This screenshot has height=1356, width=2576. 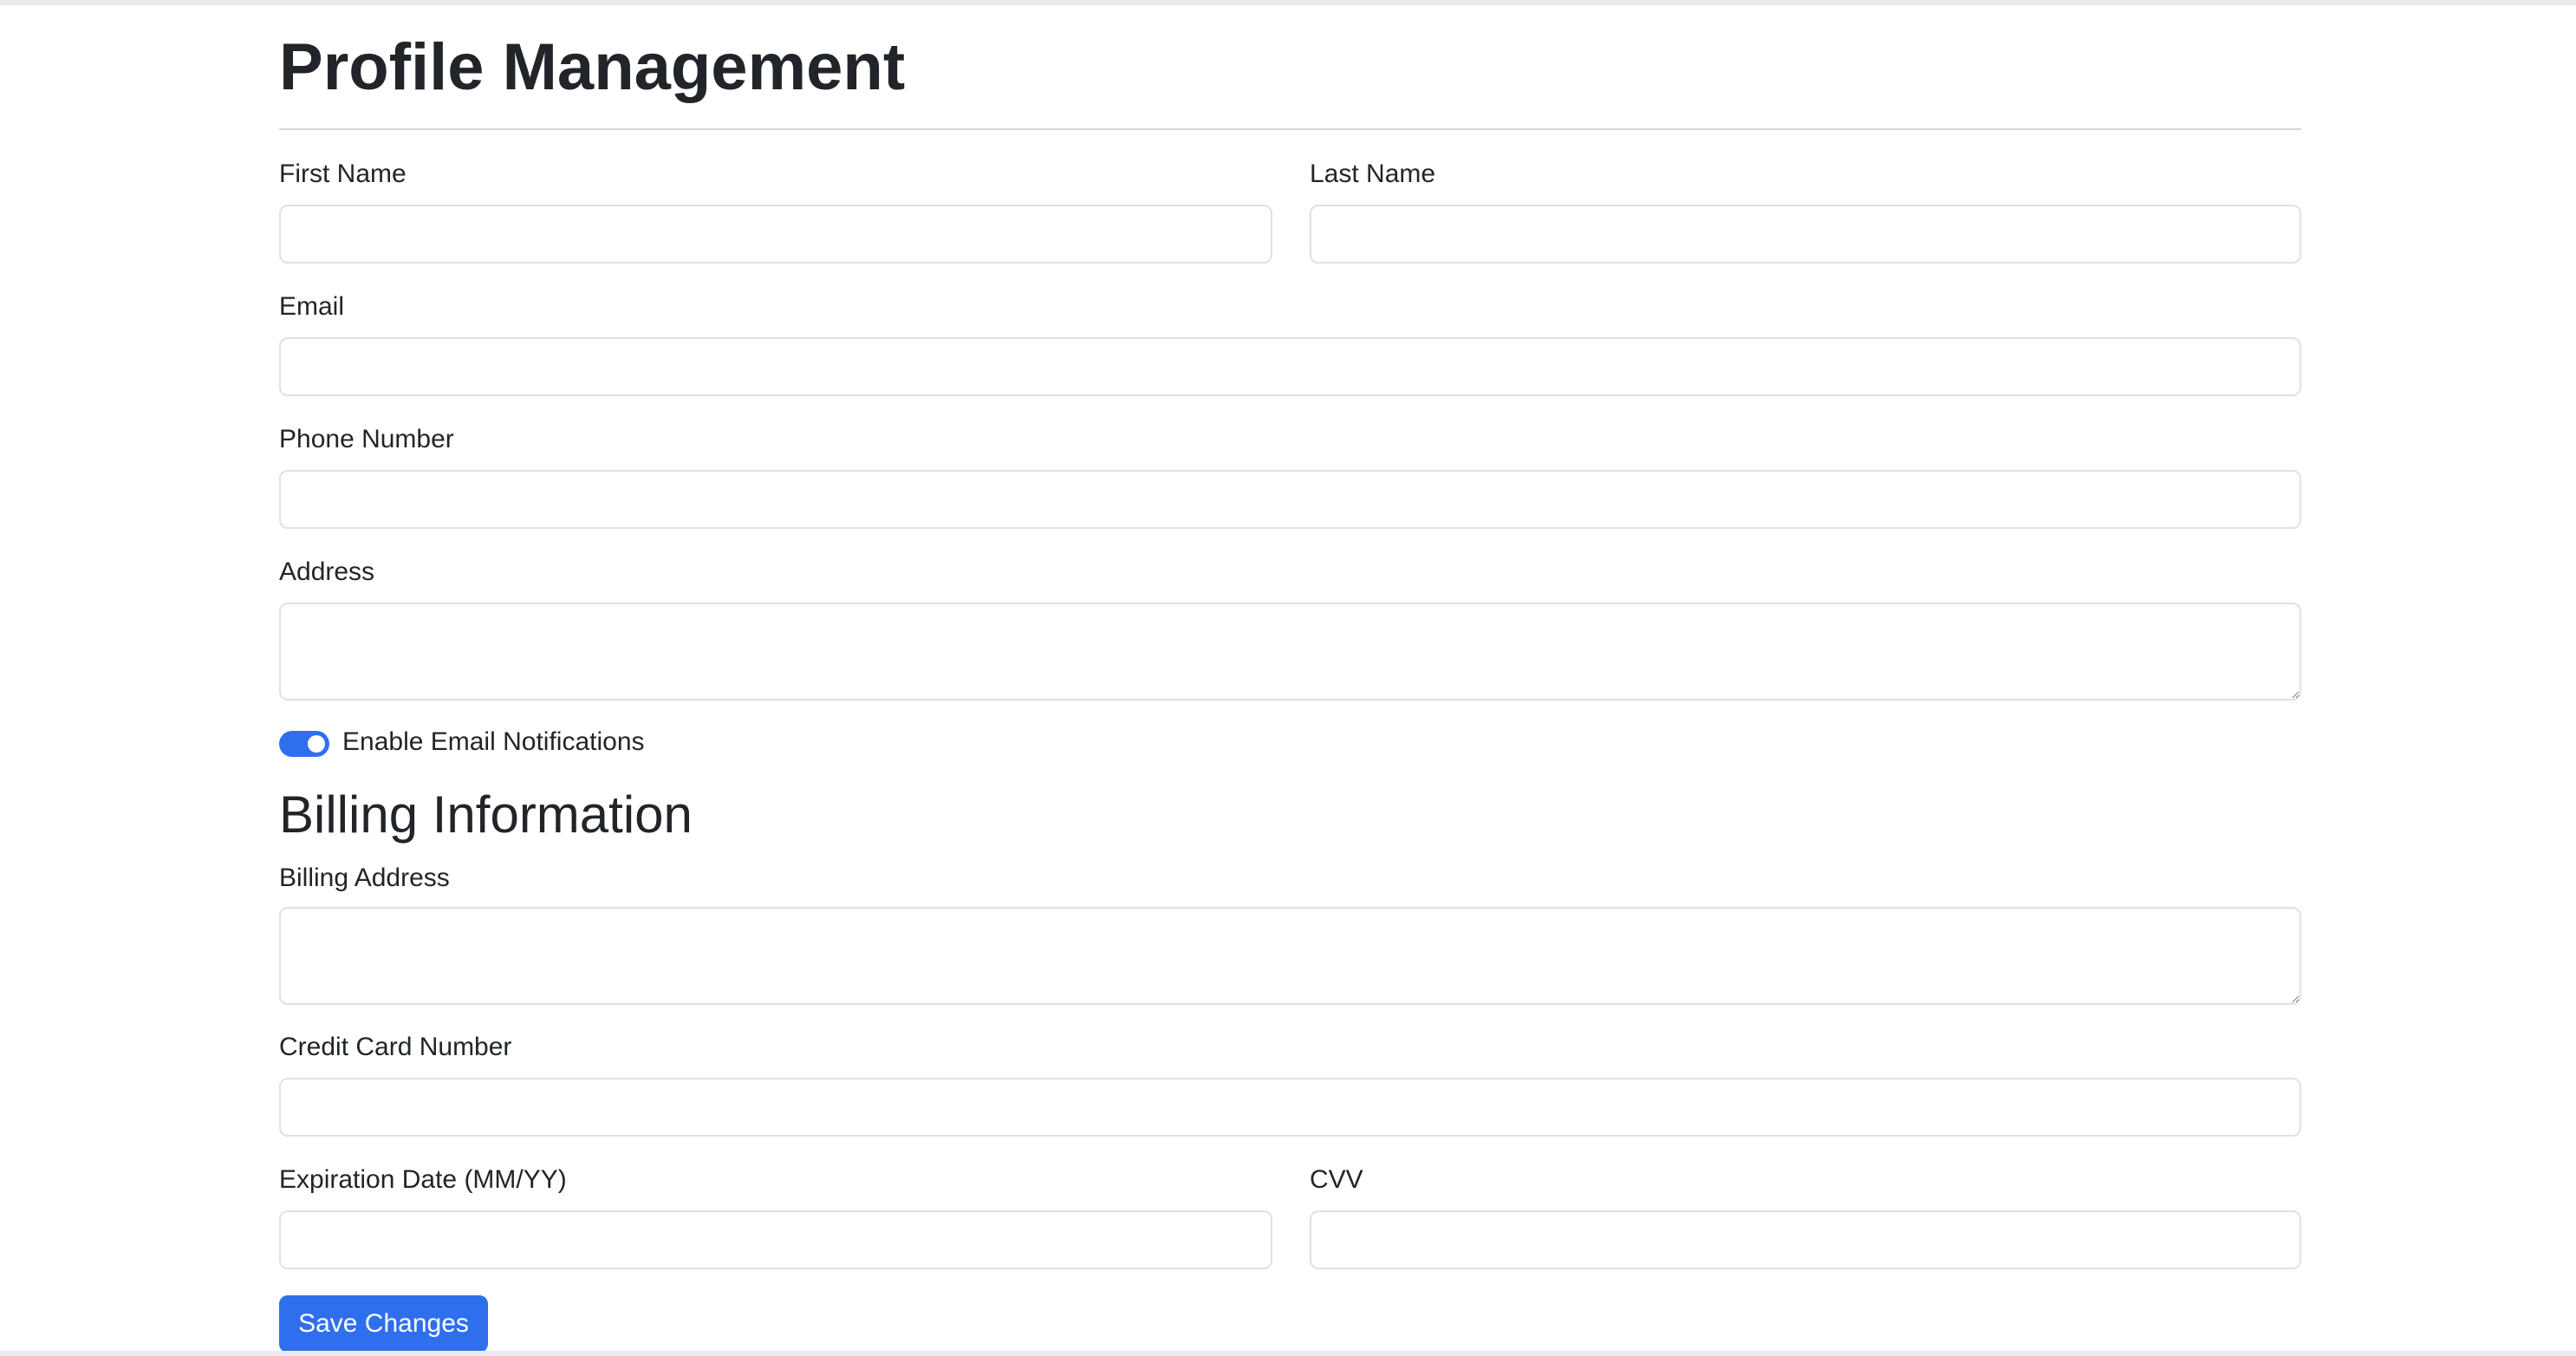 I want to click on billing-address-label: Billing Address, so click(x=364, y=878).